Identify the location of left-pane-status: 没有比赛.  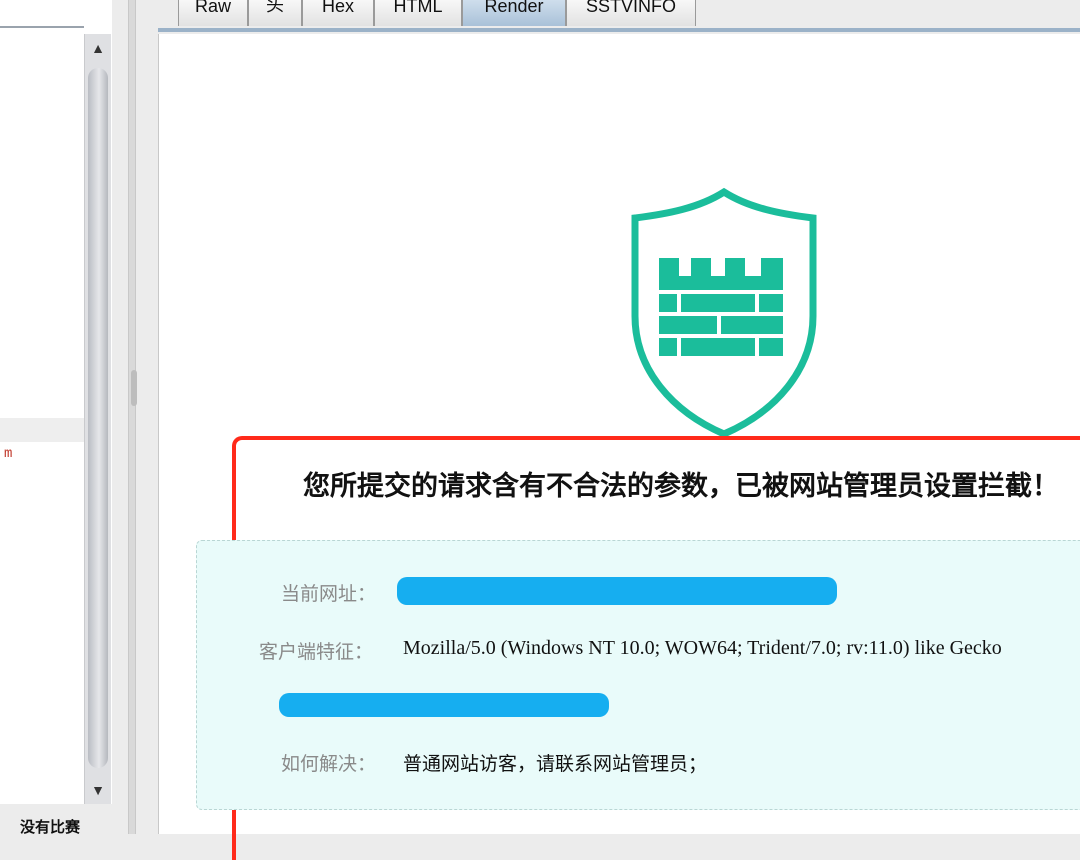
(56, 820).